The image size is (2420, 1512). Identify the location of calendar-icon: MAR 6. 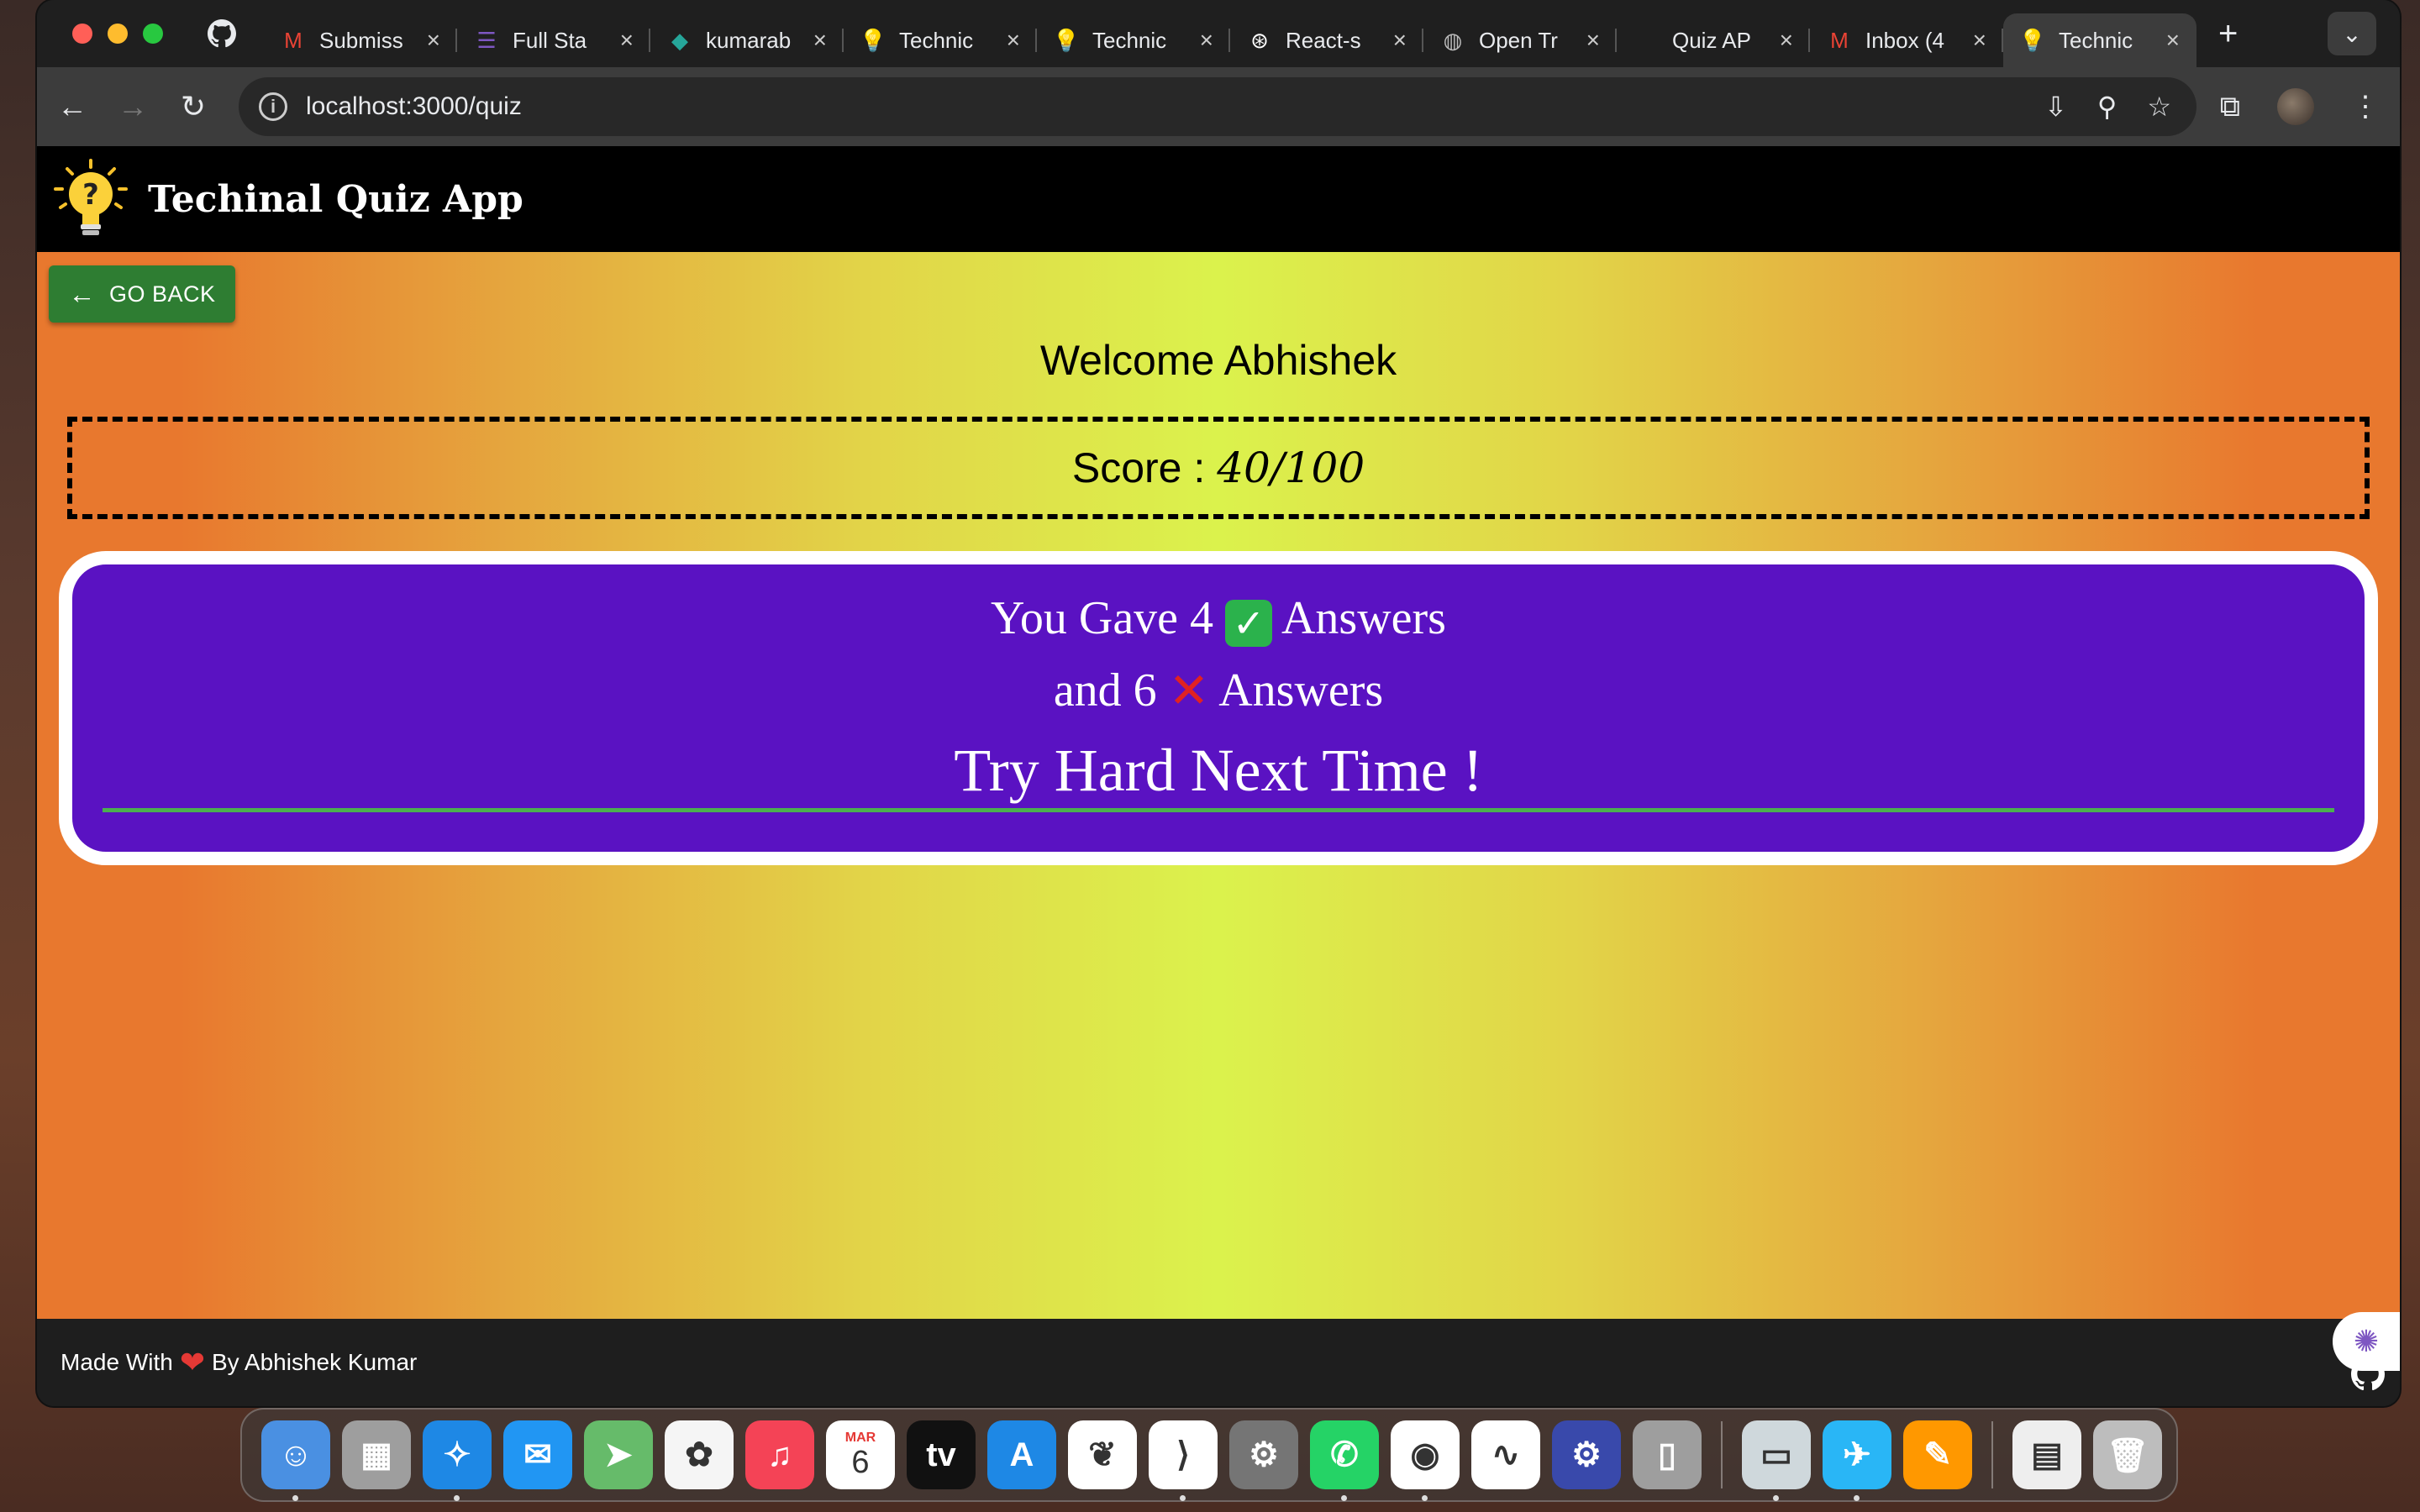
(861, 1454).